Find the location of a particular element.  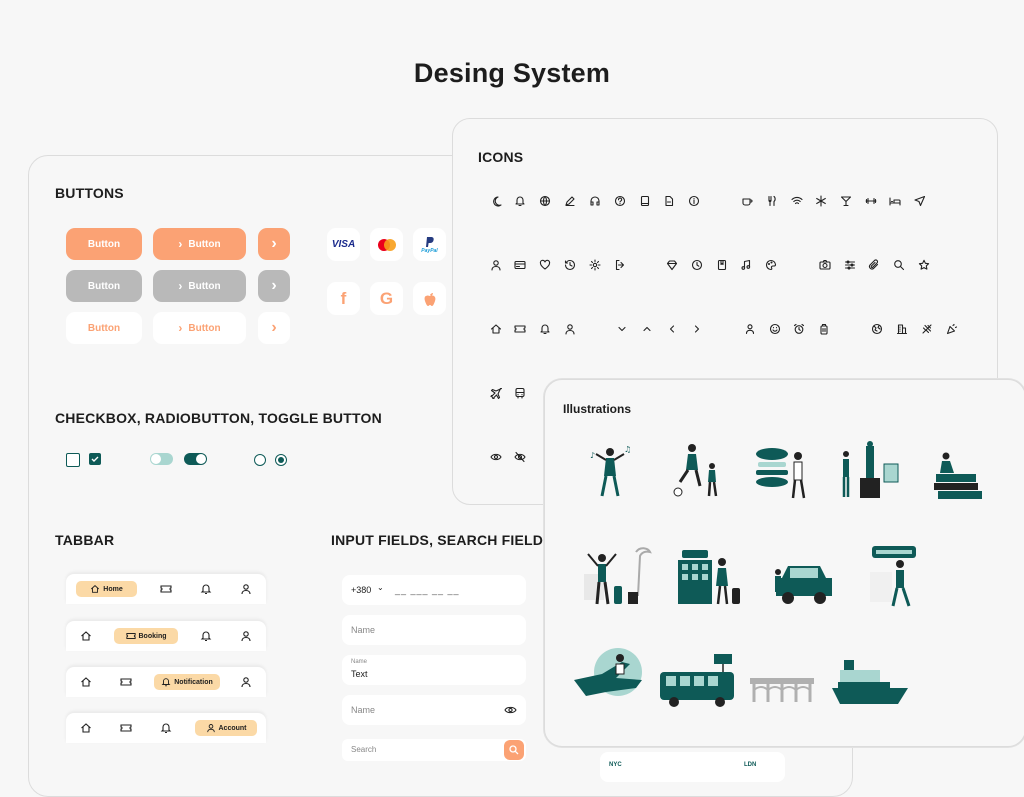

camera-icon is located at coordinates (825, 264).